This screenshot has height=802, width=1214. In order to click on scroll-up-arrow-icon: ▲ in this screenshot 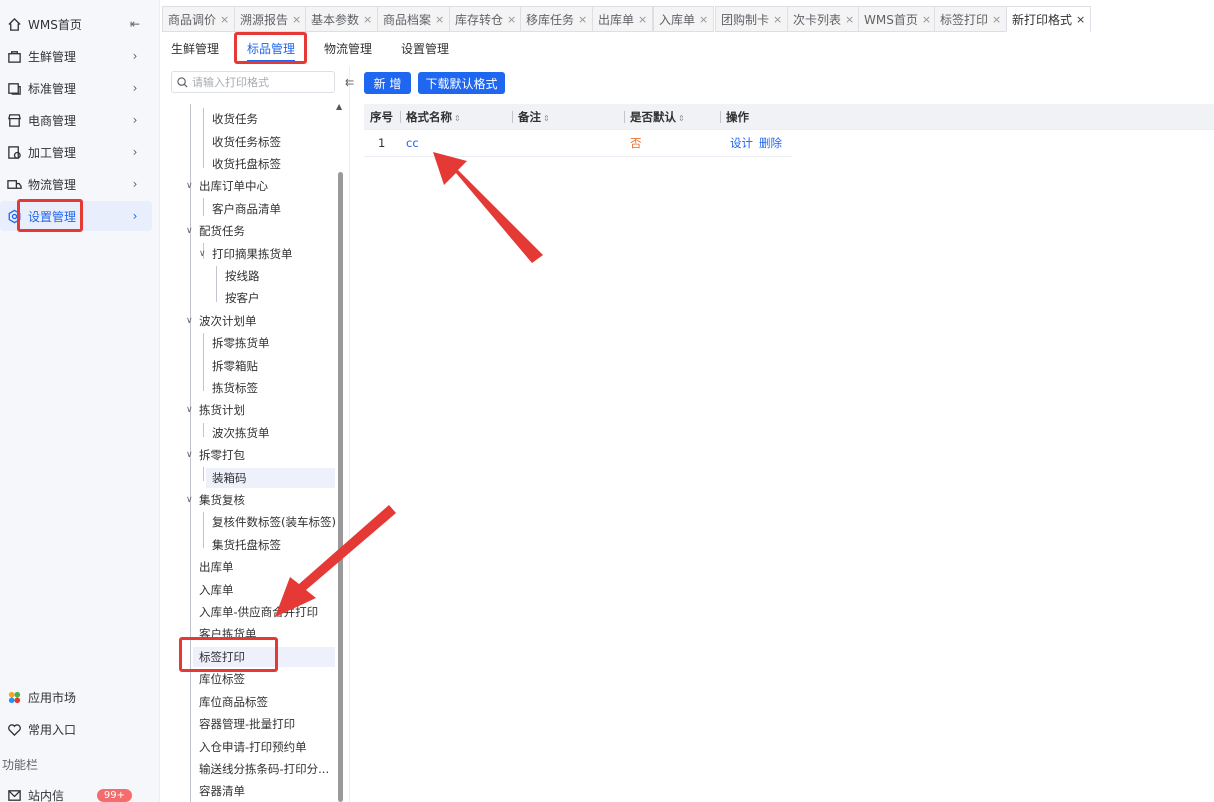, I will do `click(339, 106)`.